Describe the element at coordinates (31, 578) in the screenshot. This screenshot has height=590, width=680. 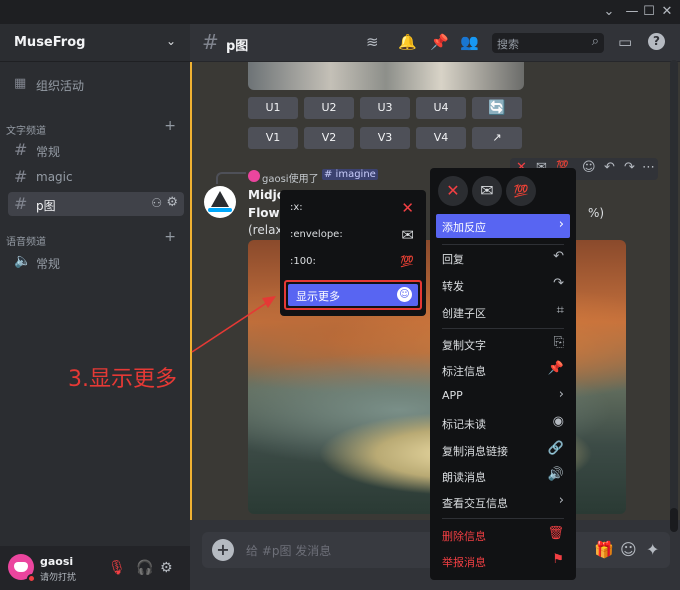
I see `status-badge` at that location.